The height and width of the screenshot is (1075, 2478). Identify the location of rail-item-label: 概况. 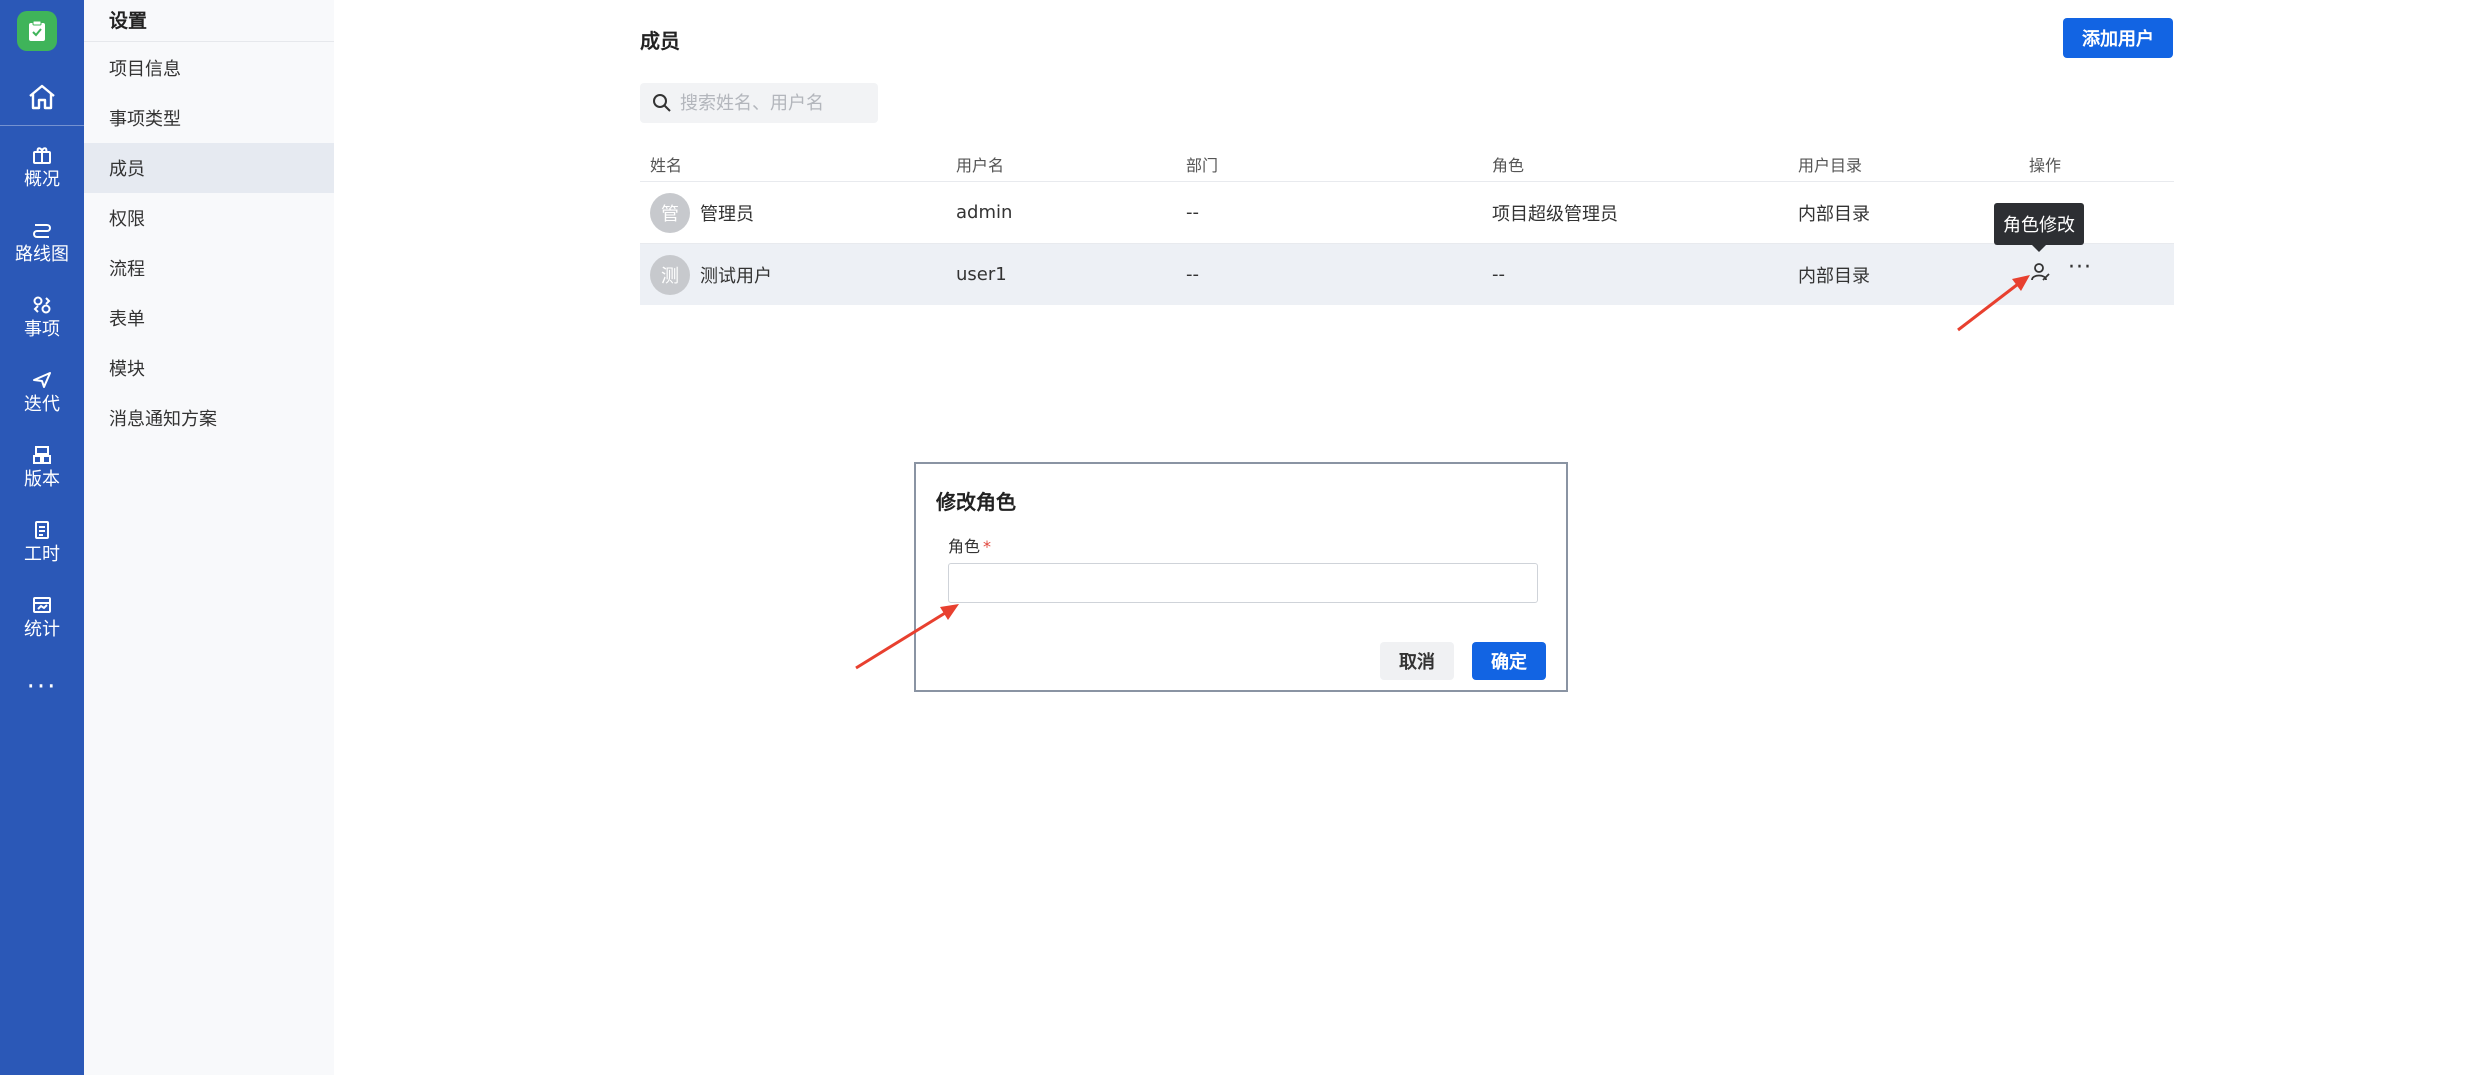
(42, 179).